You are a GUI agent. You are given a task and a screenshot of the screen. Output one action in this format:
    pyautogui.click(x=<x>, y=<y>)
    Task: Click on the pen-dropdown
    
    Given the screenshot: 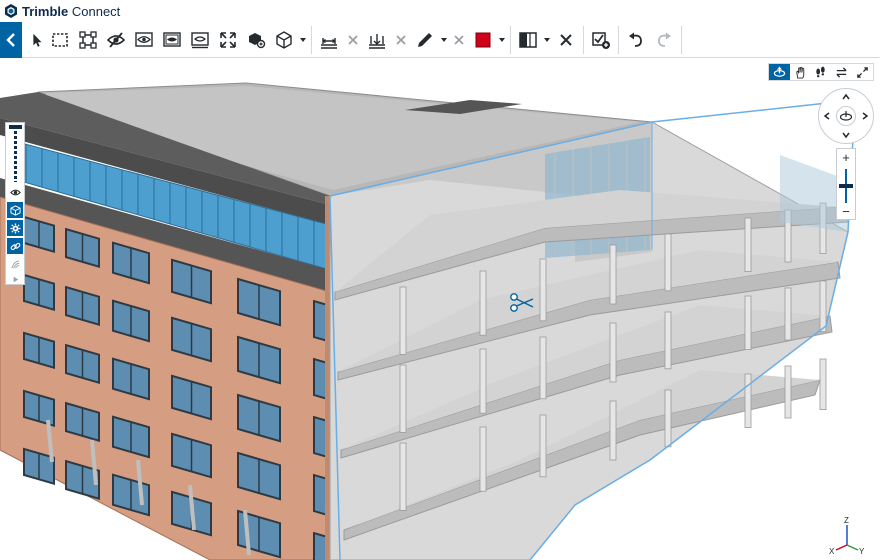 What is the action you would take?
    pyautogui.click(x=444, y=40)
    